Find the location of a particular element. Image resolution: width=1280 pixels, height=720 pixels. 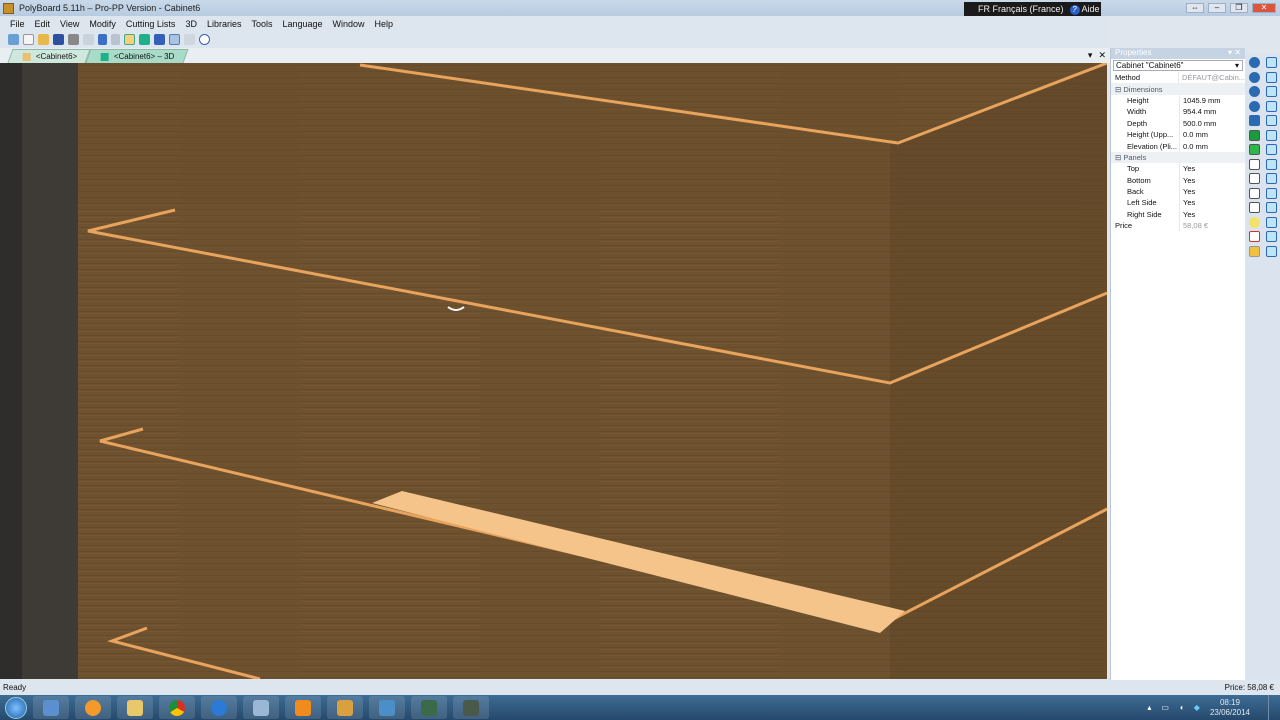

taskbar-polyboard is located at coordinates (345, 707).